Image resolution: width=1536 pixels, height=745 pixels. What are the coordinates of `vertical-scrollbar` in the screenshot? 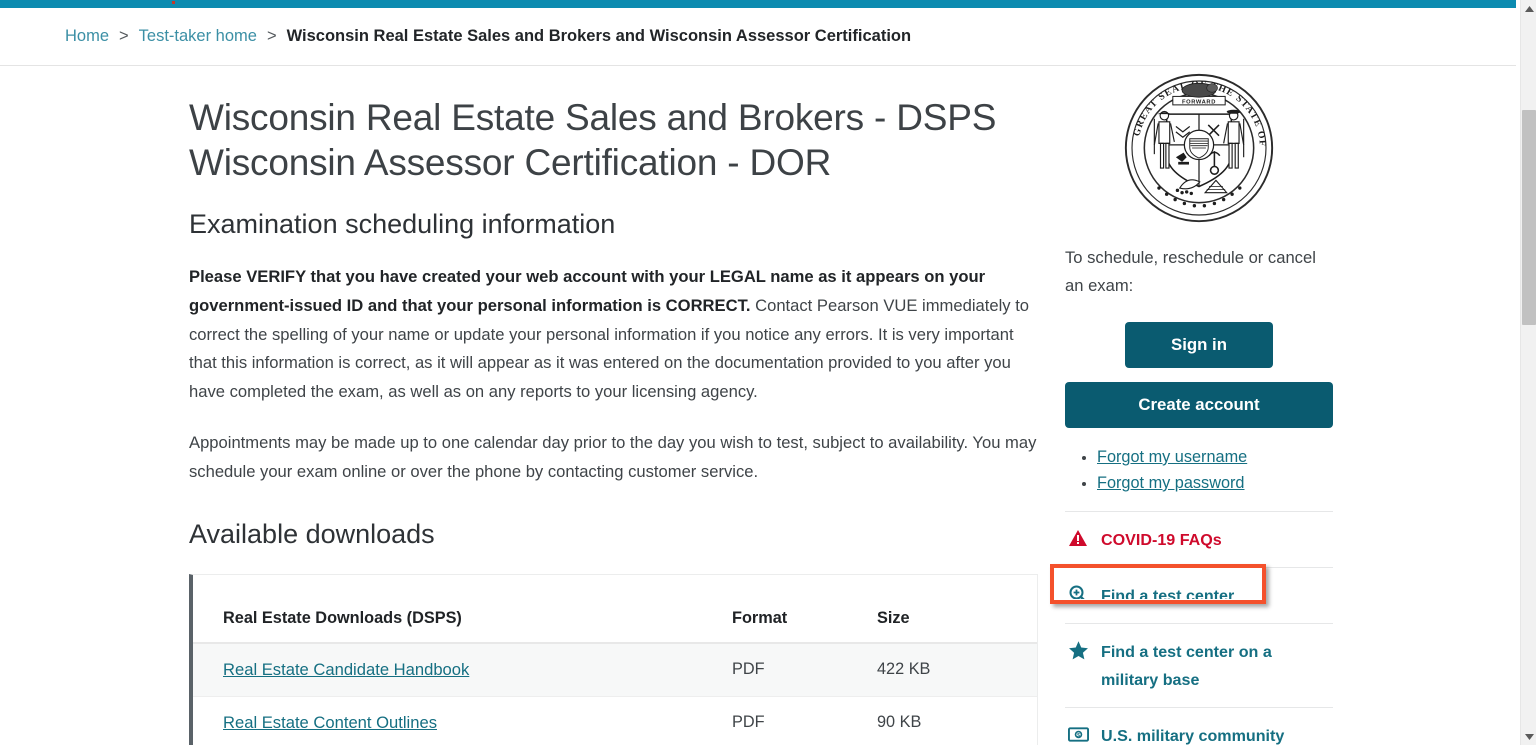 It's located at (1528, 372).